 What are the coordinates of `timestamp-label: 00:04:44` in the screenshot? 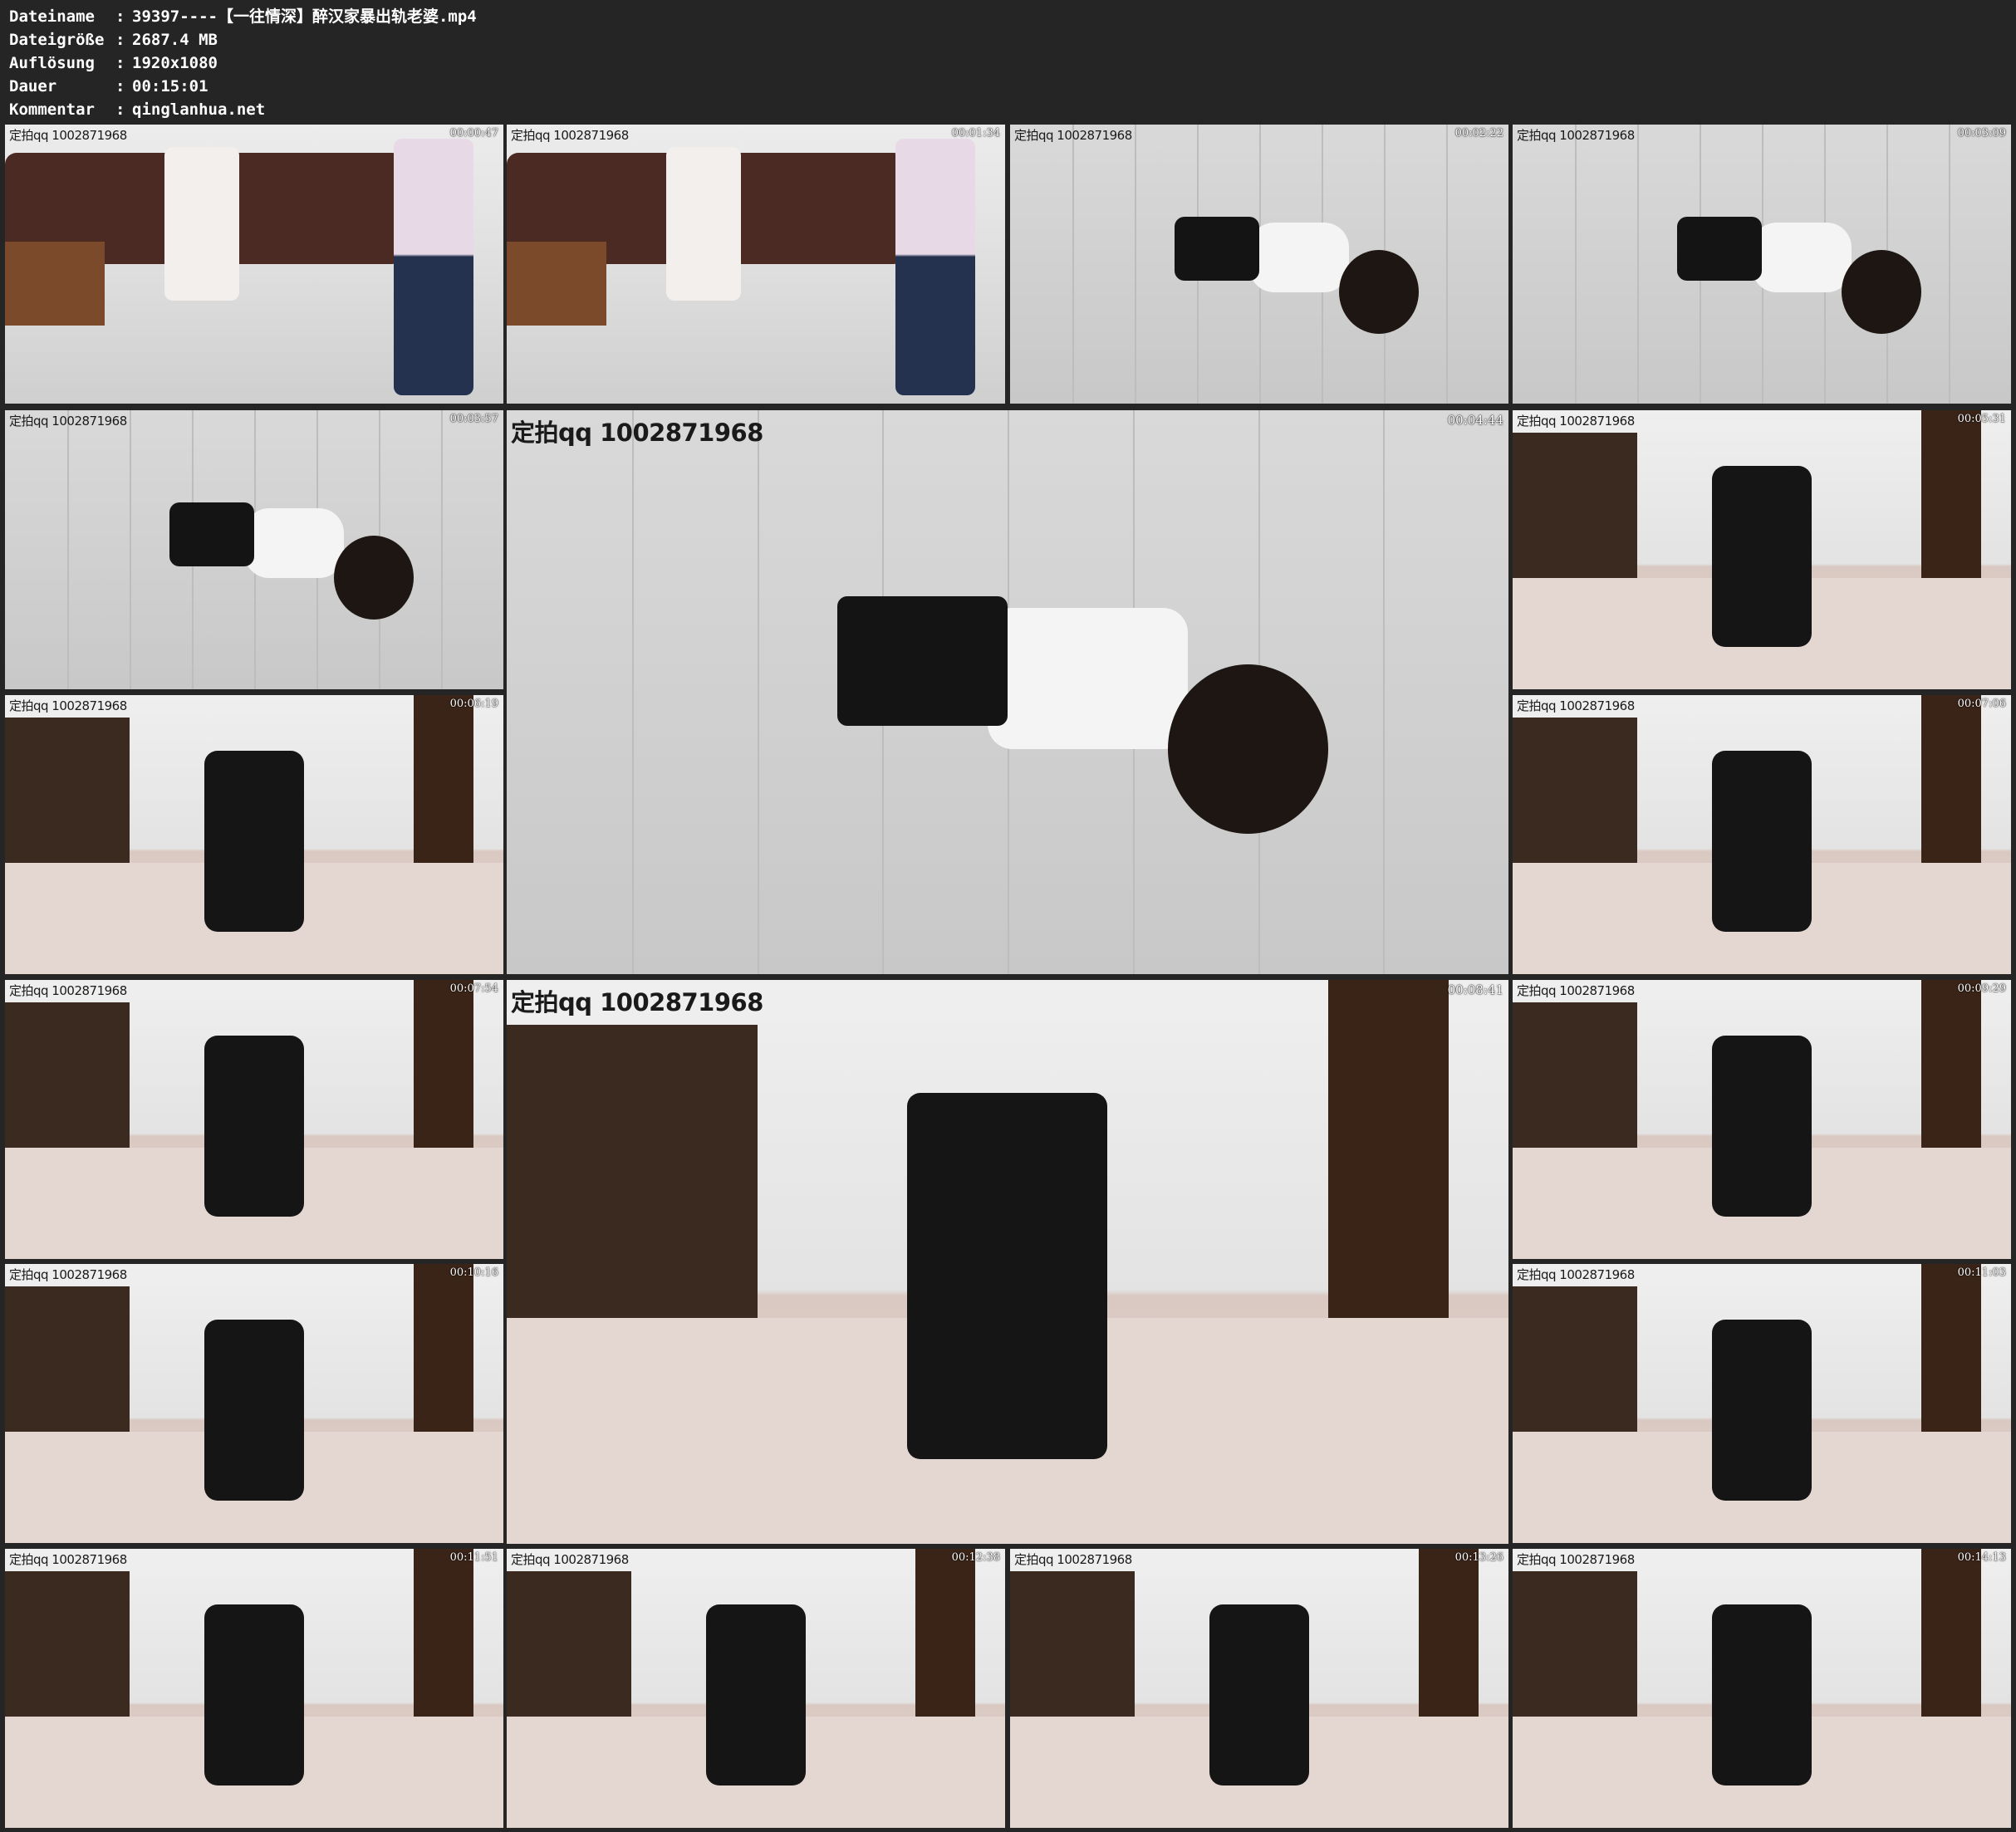 It's located at (1475, 420).